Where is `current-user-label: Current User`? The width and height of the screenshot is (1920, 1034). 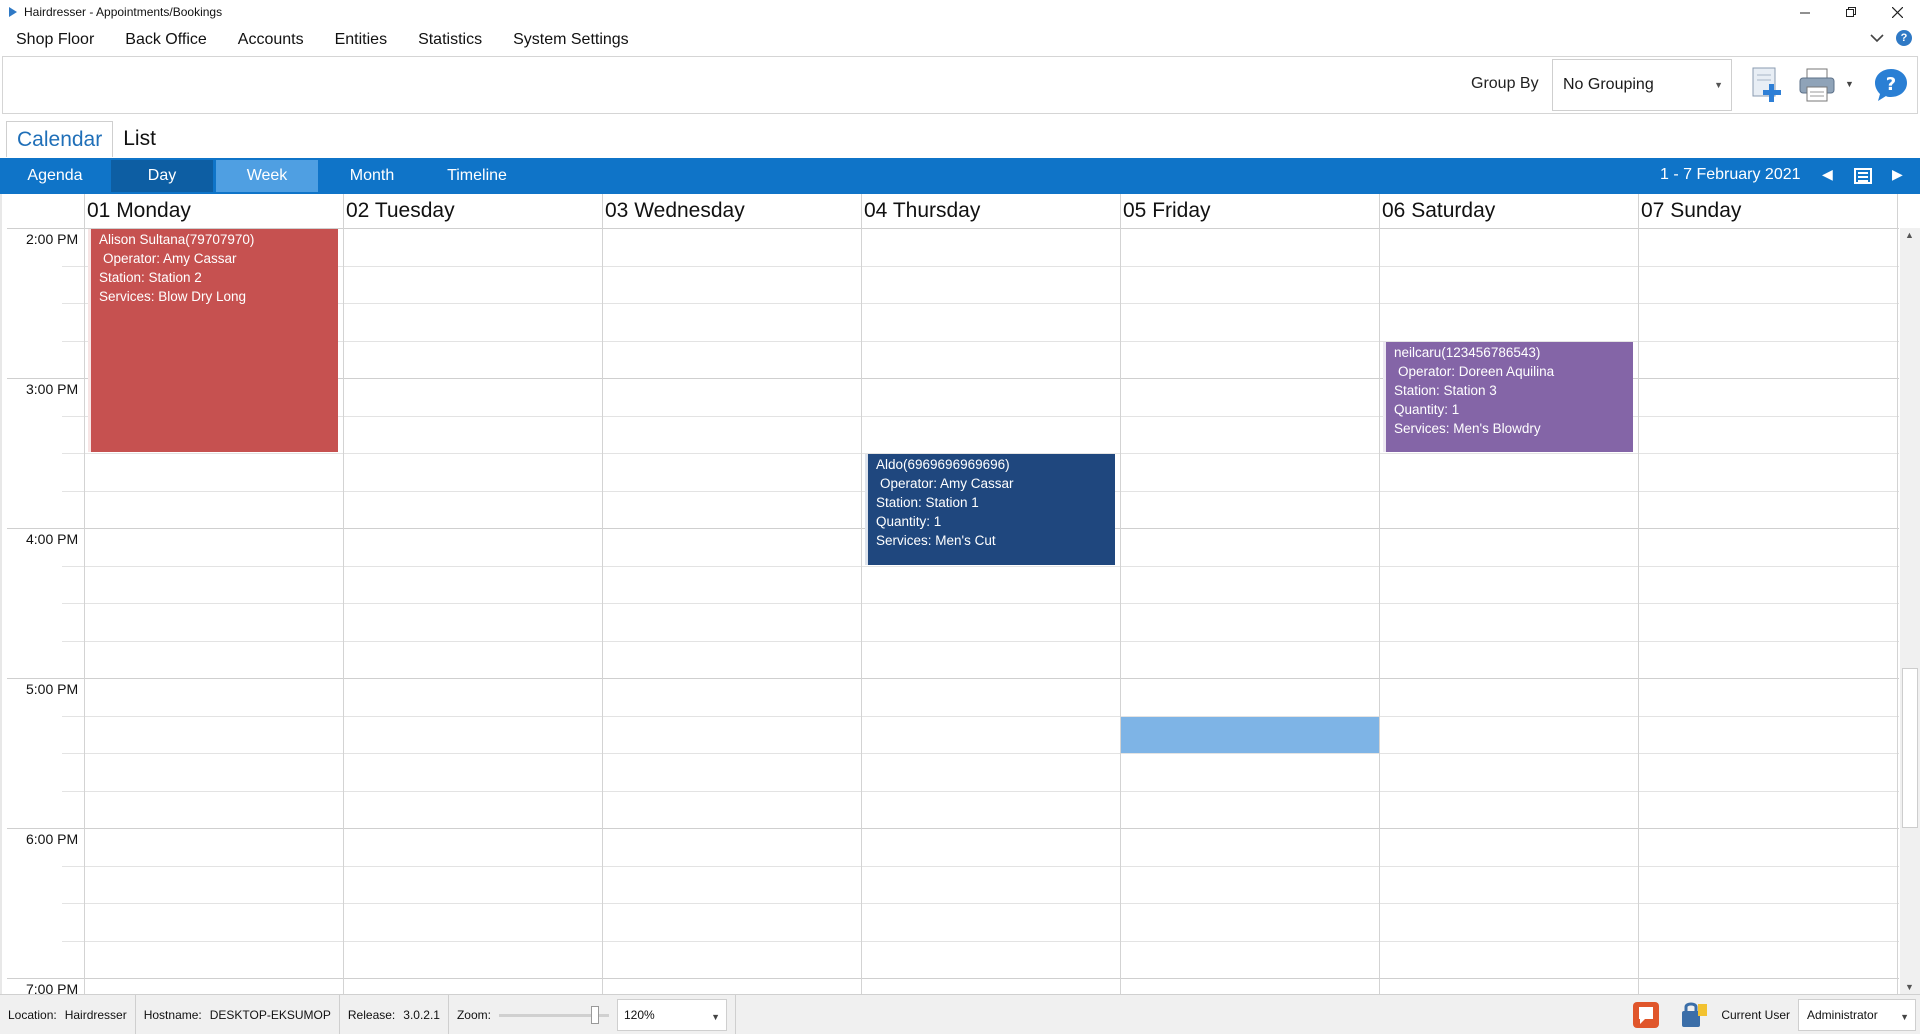 current-user-label: Current User is located at coordinates (1755, 1015).